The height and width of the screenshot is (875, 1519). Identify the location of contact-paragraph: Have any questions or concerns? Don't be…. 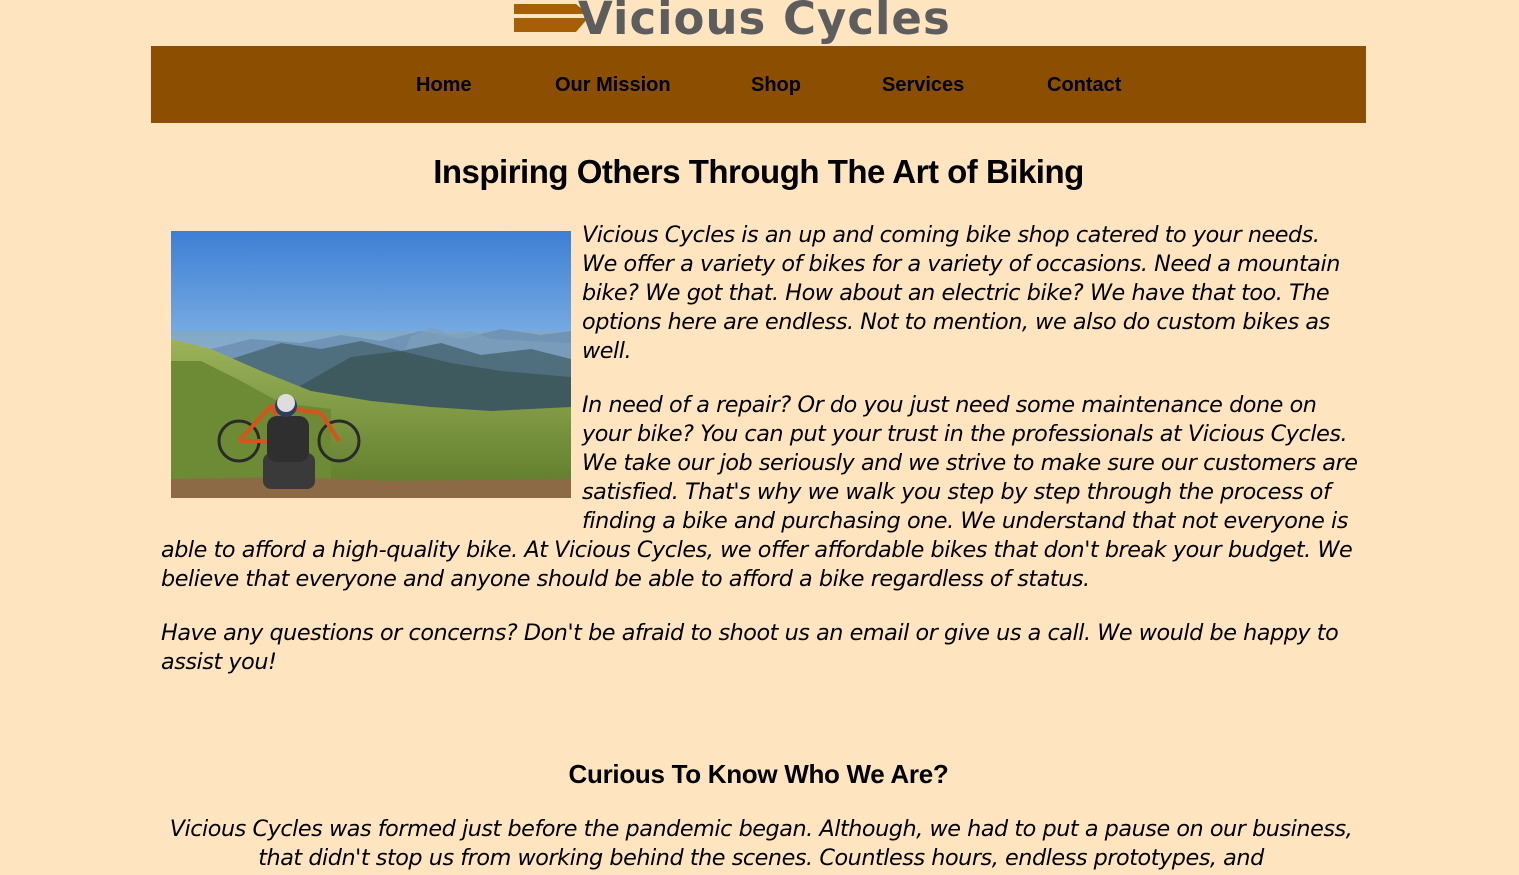
(750, 647).